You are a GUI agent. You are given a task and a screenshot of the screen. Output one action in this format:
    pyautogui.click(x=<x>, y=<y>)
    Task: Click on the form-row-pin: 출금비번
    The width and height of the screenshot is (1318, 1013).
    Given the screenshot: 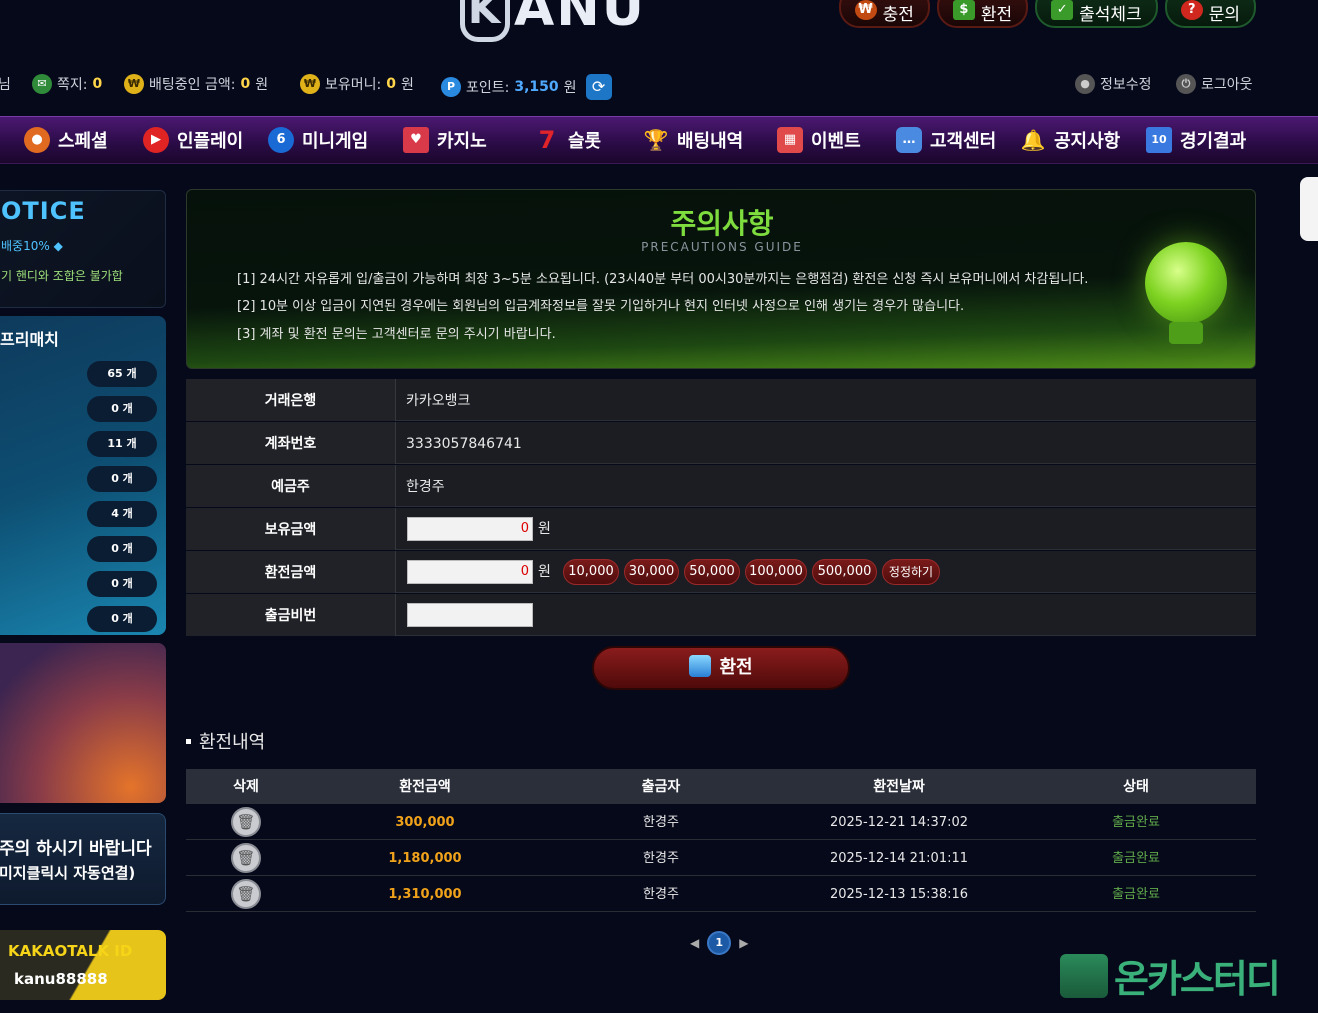 What is the action you would take?
    pyautogui.click(x=721, y=615)
    